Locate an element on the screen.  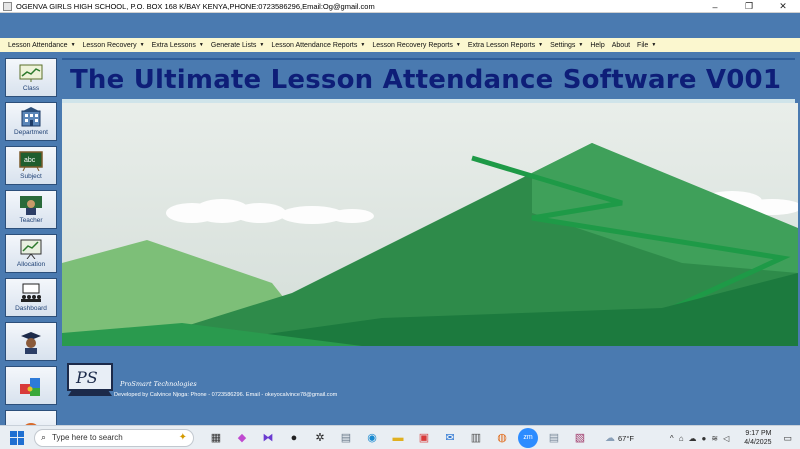
chart-board-icon is located at coordinates (31, 73).